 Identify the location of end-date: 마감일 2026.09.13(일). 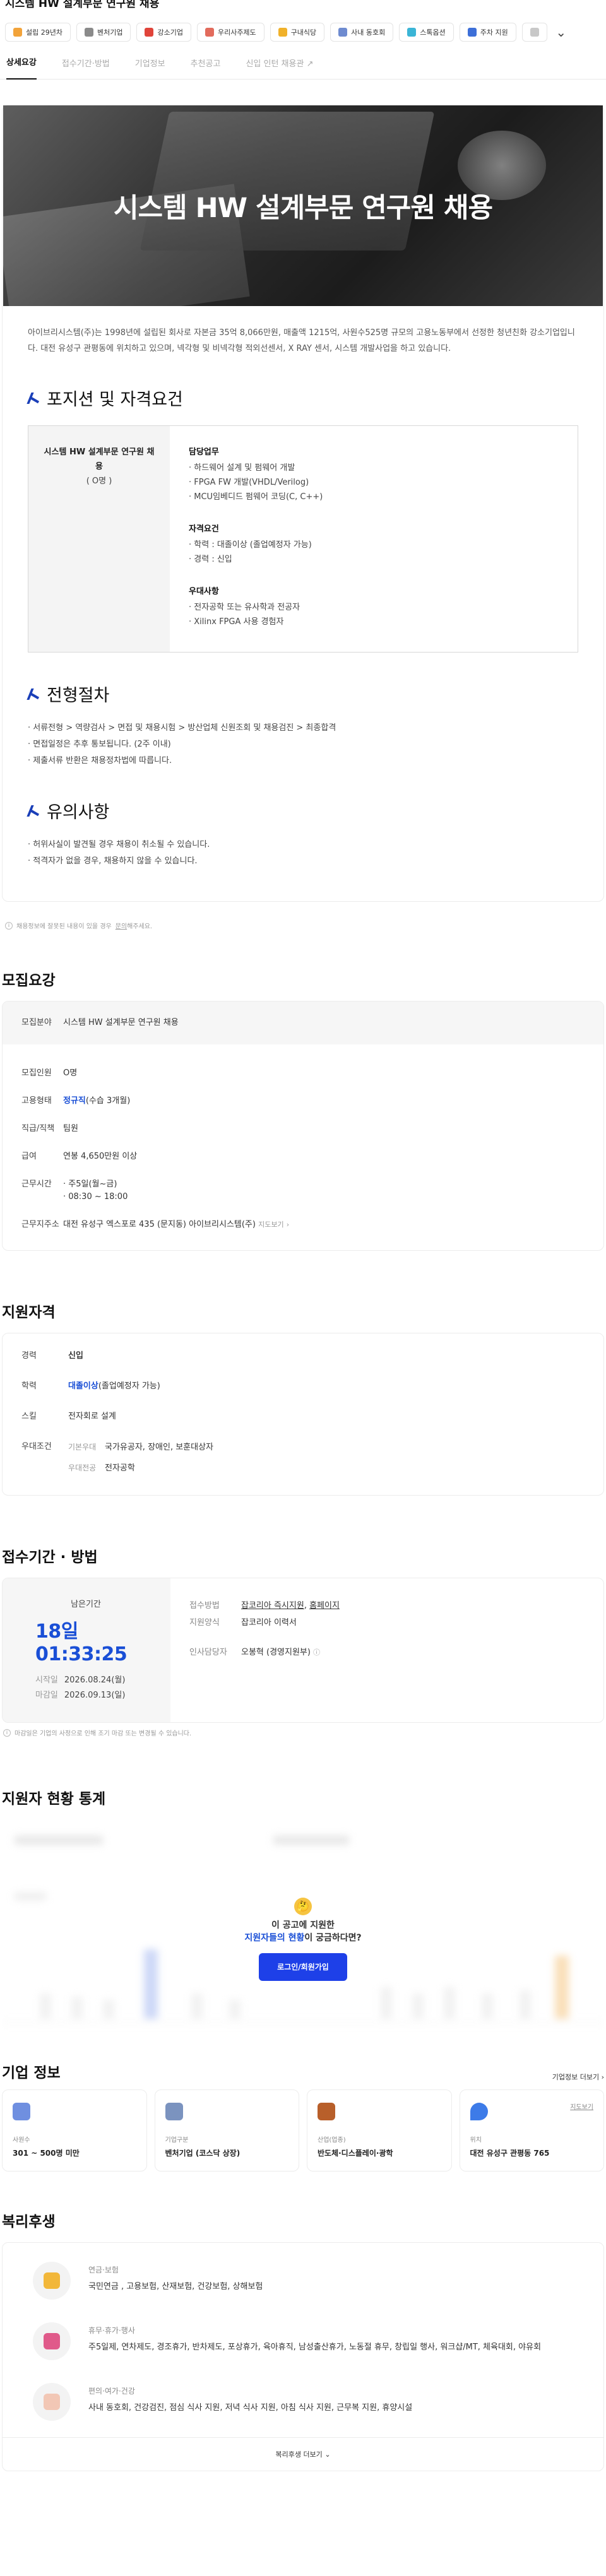
(80, 1695).